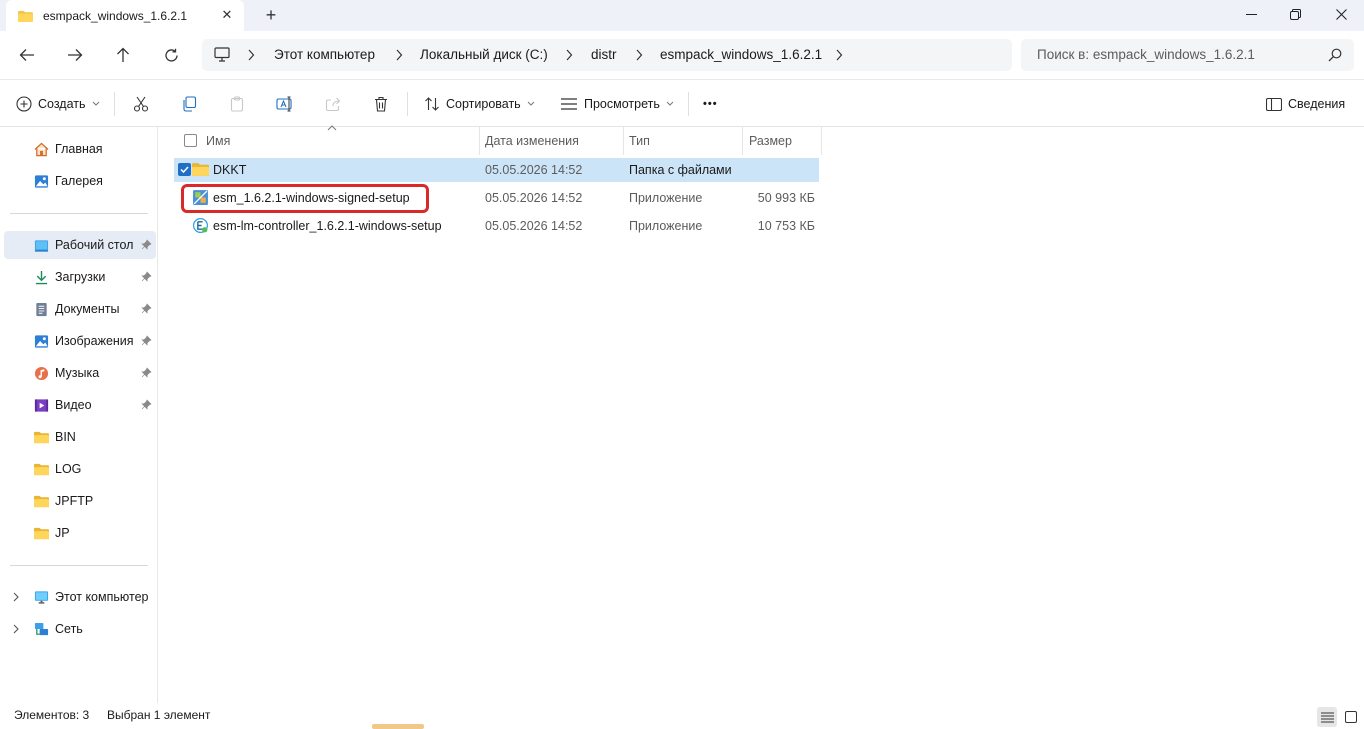 Image resolution: width=1364 pixels, height=729 pixels. I want to click on sidebar-item-pictures: Изображения, so click(80, 341).